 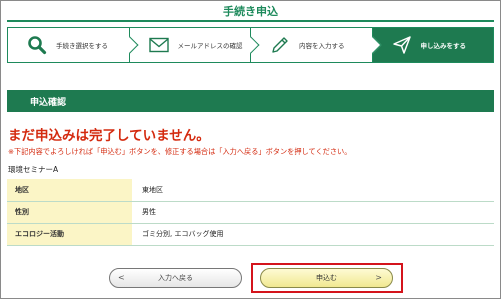 What do you see at coordinates (37, 45) in the screenshot?
I see `search-icon` at bounding box center [37, 45].